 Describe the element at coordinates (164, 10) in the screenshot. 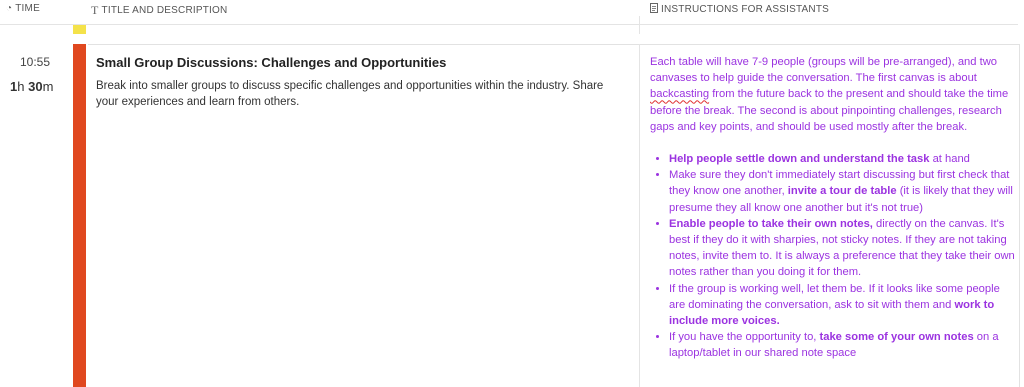

I see `title-header-label: TITLE AND DESCRIPTION` at that location.